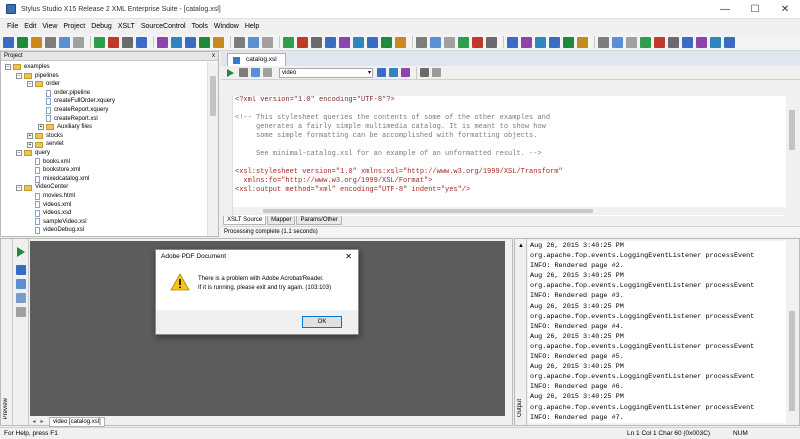  Describe the element at coordinates (104, 144) in the screenshot. I see `tree-item: + servlet` at that location.